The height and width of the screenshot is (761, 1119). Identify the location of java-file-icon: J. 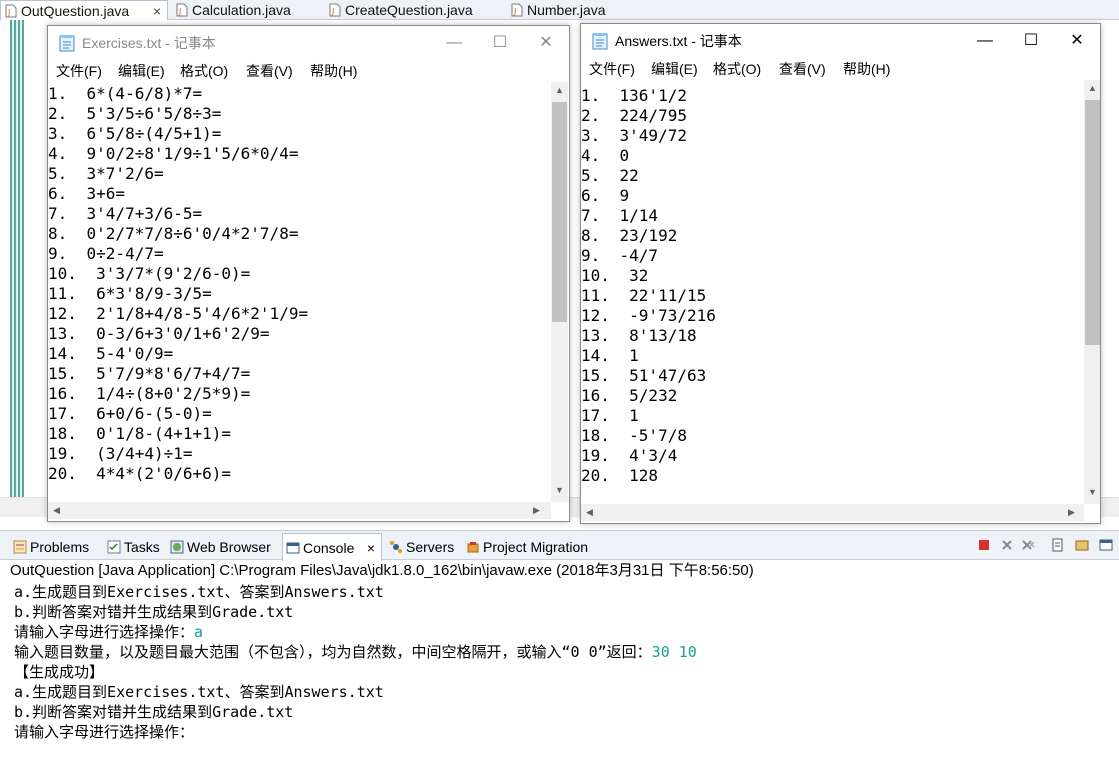
(517, 10).